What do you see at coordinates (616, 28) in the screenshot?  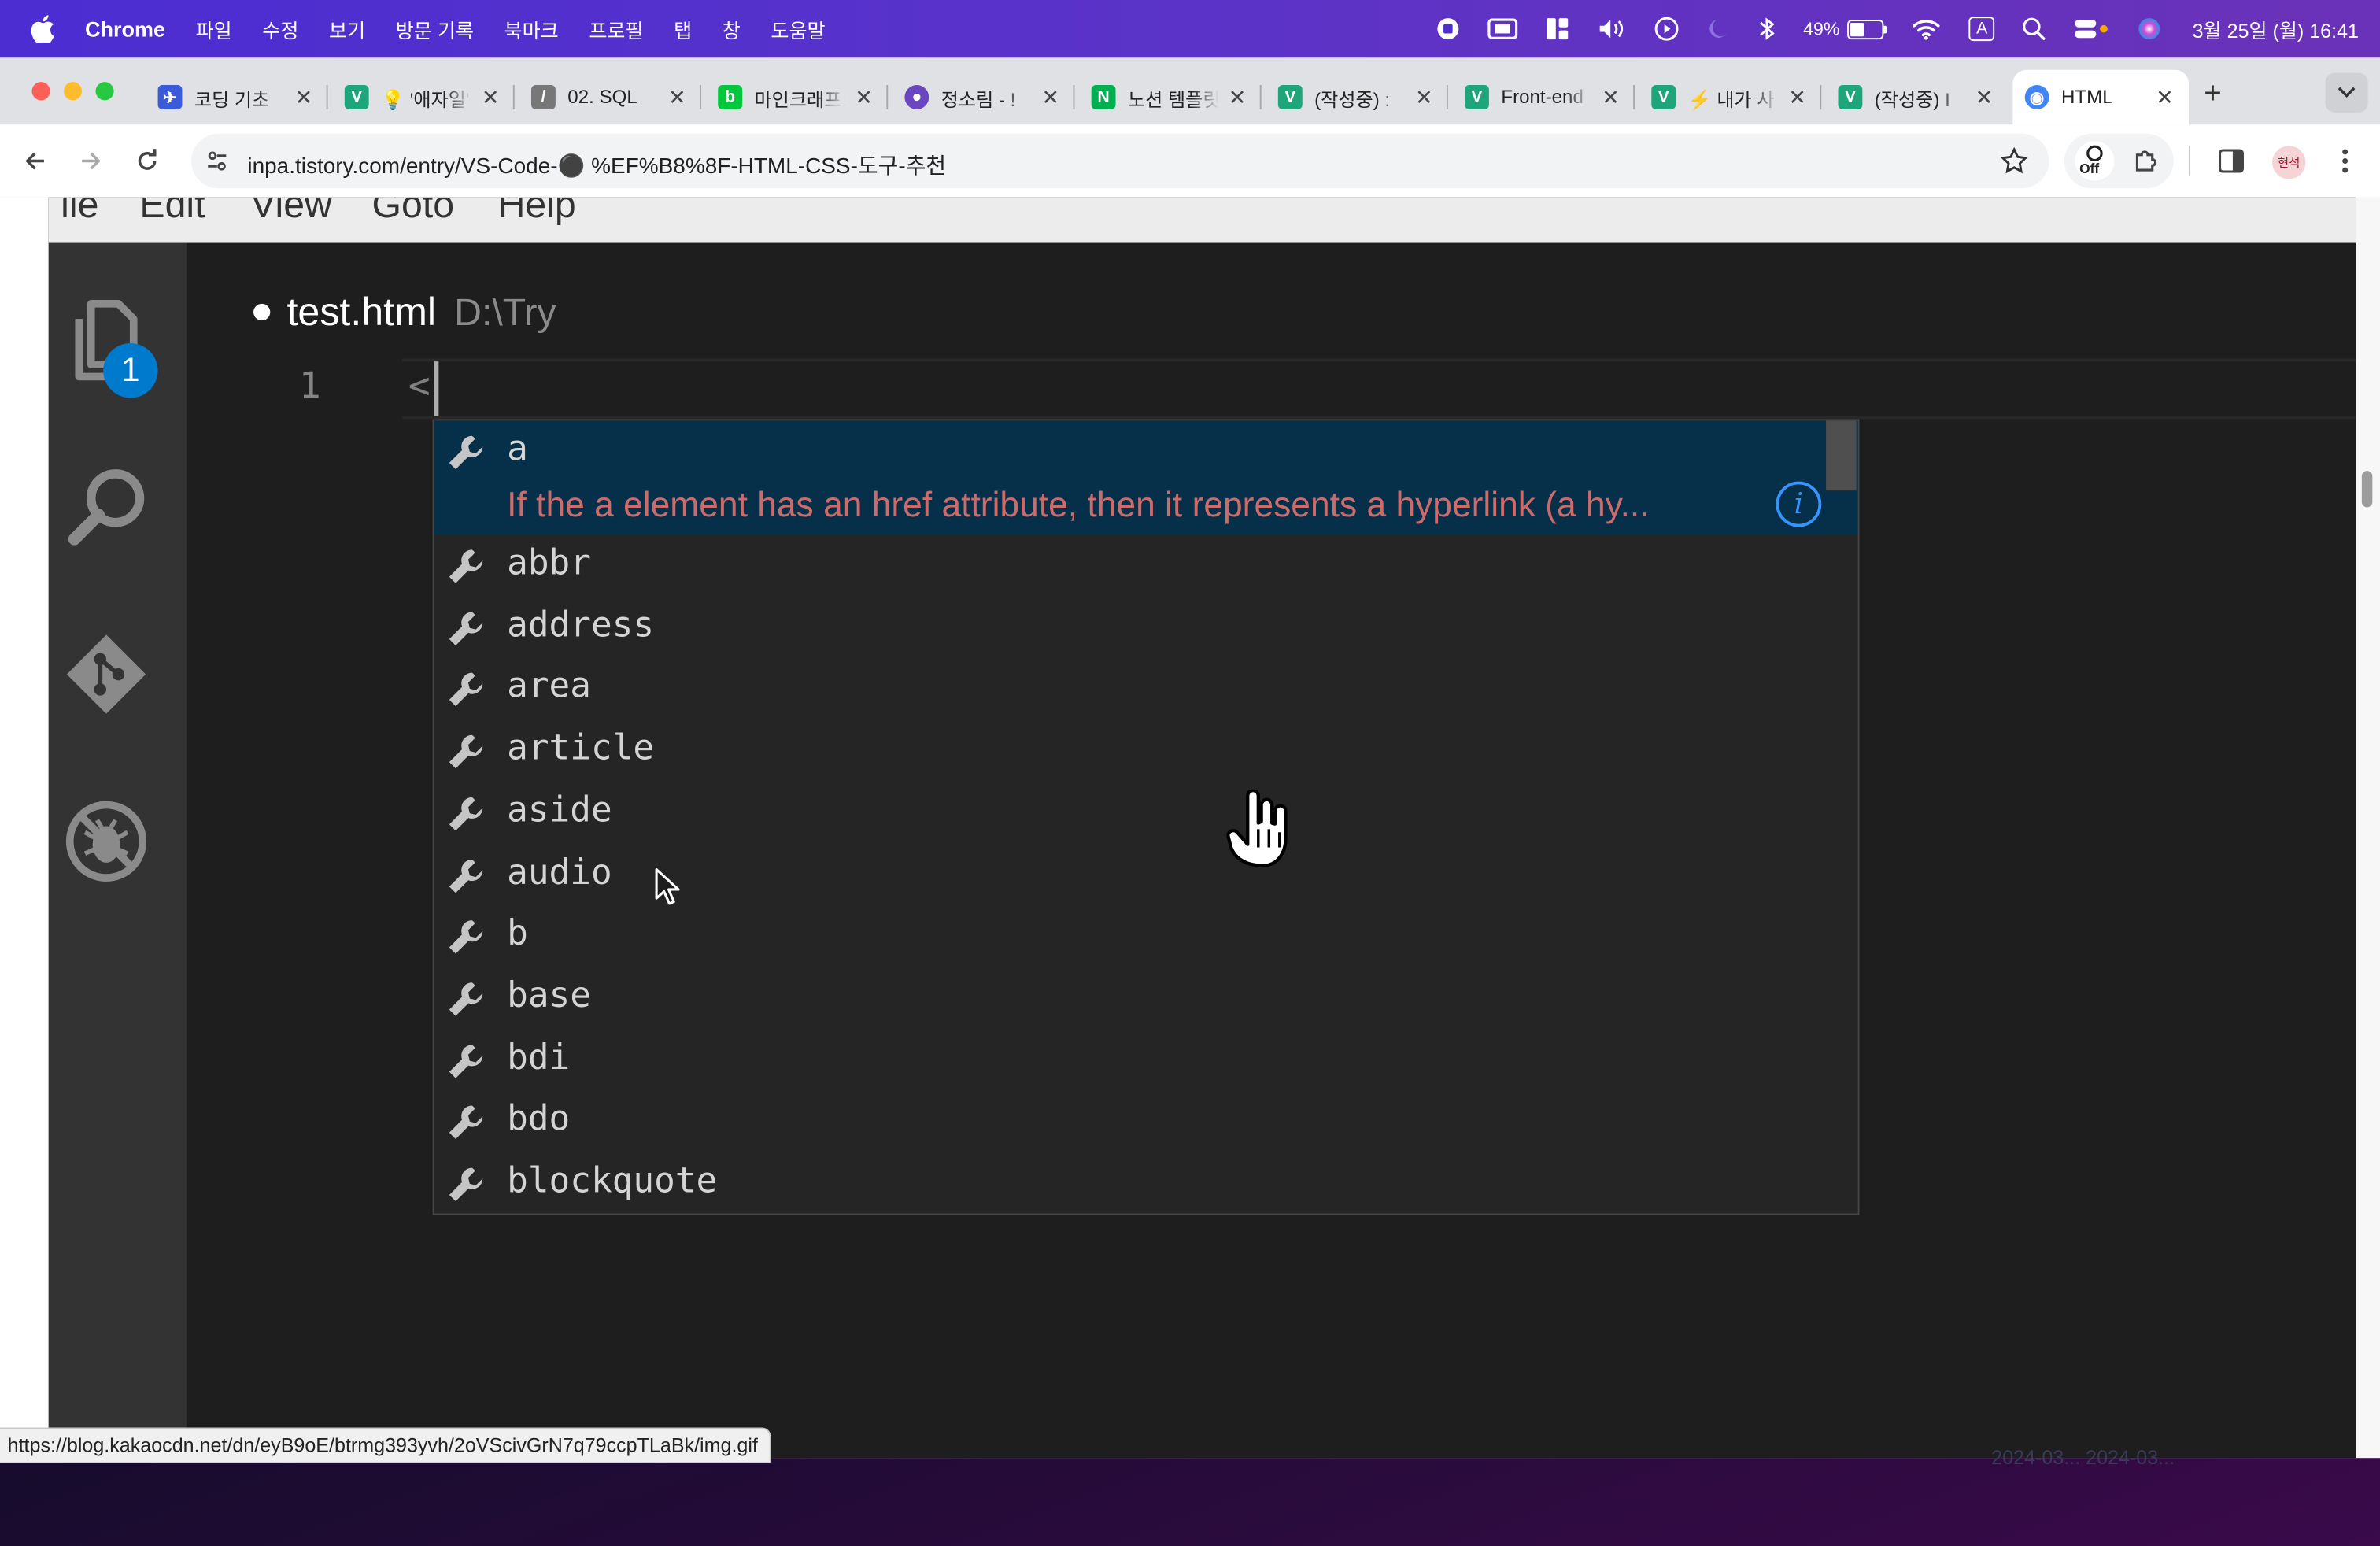 I see `menu-profiles: 프로필` at bounding box center [616, 28].